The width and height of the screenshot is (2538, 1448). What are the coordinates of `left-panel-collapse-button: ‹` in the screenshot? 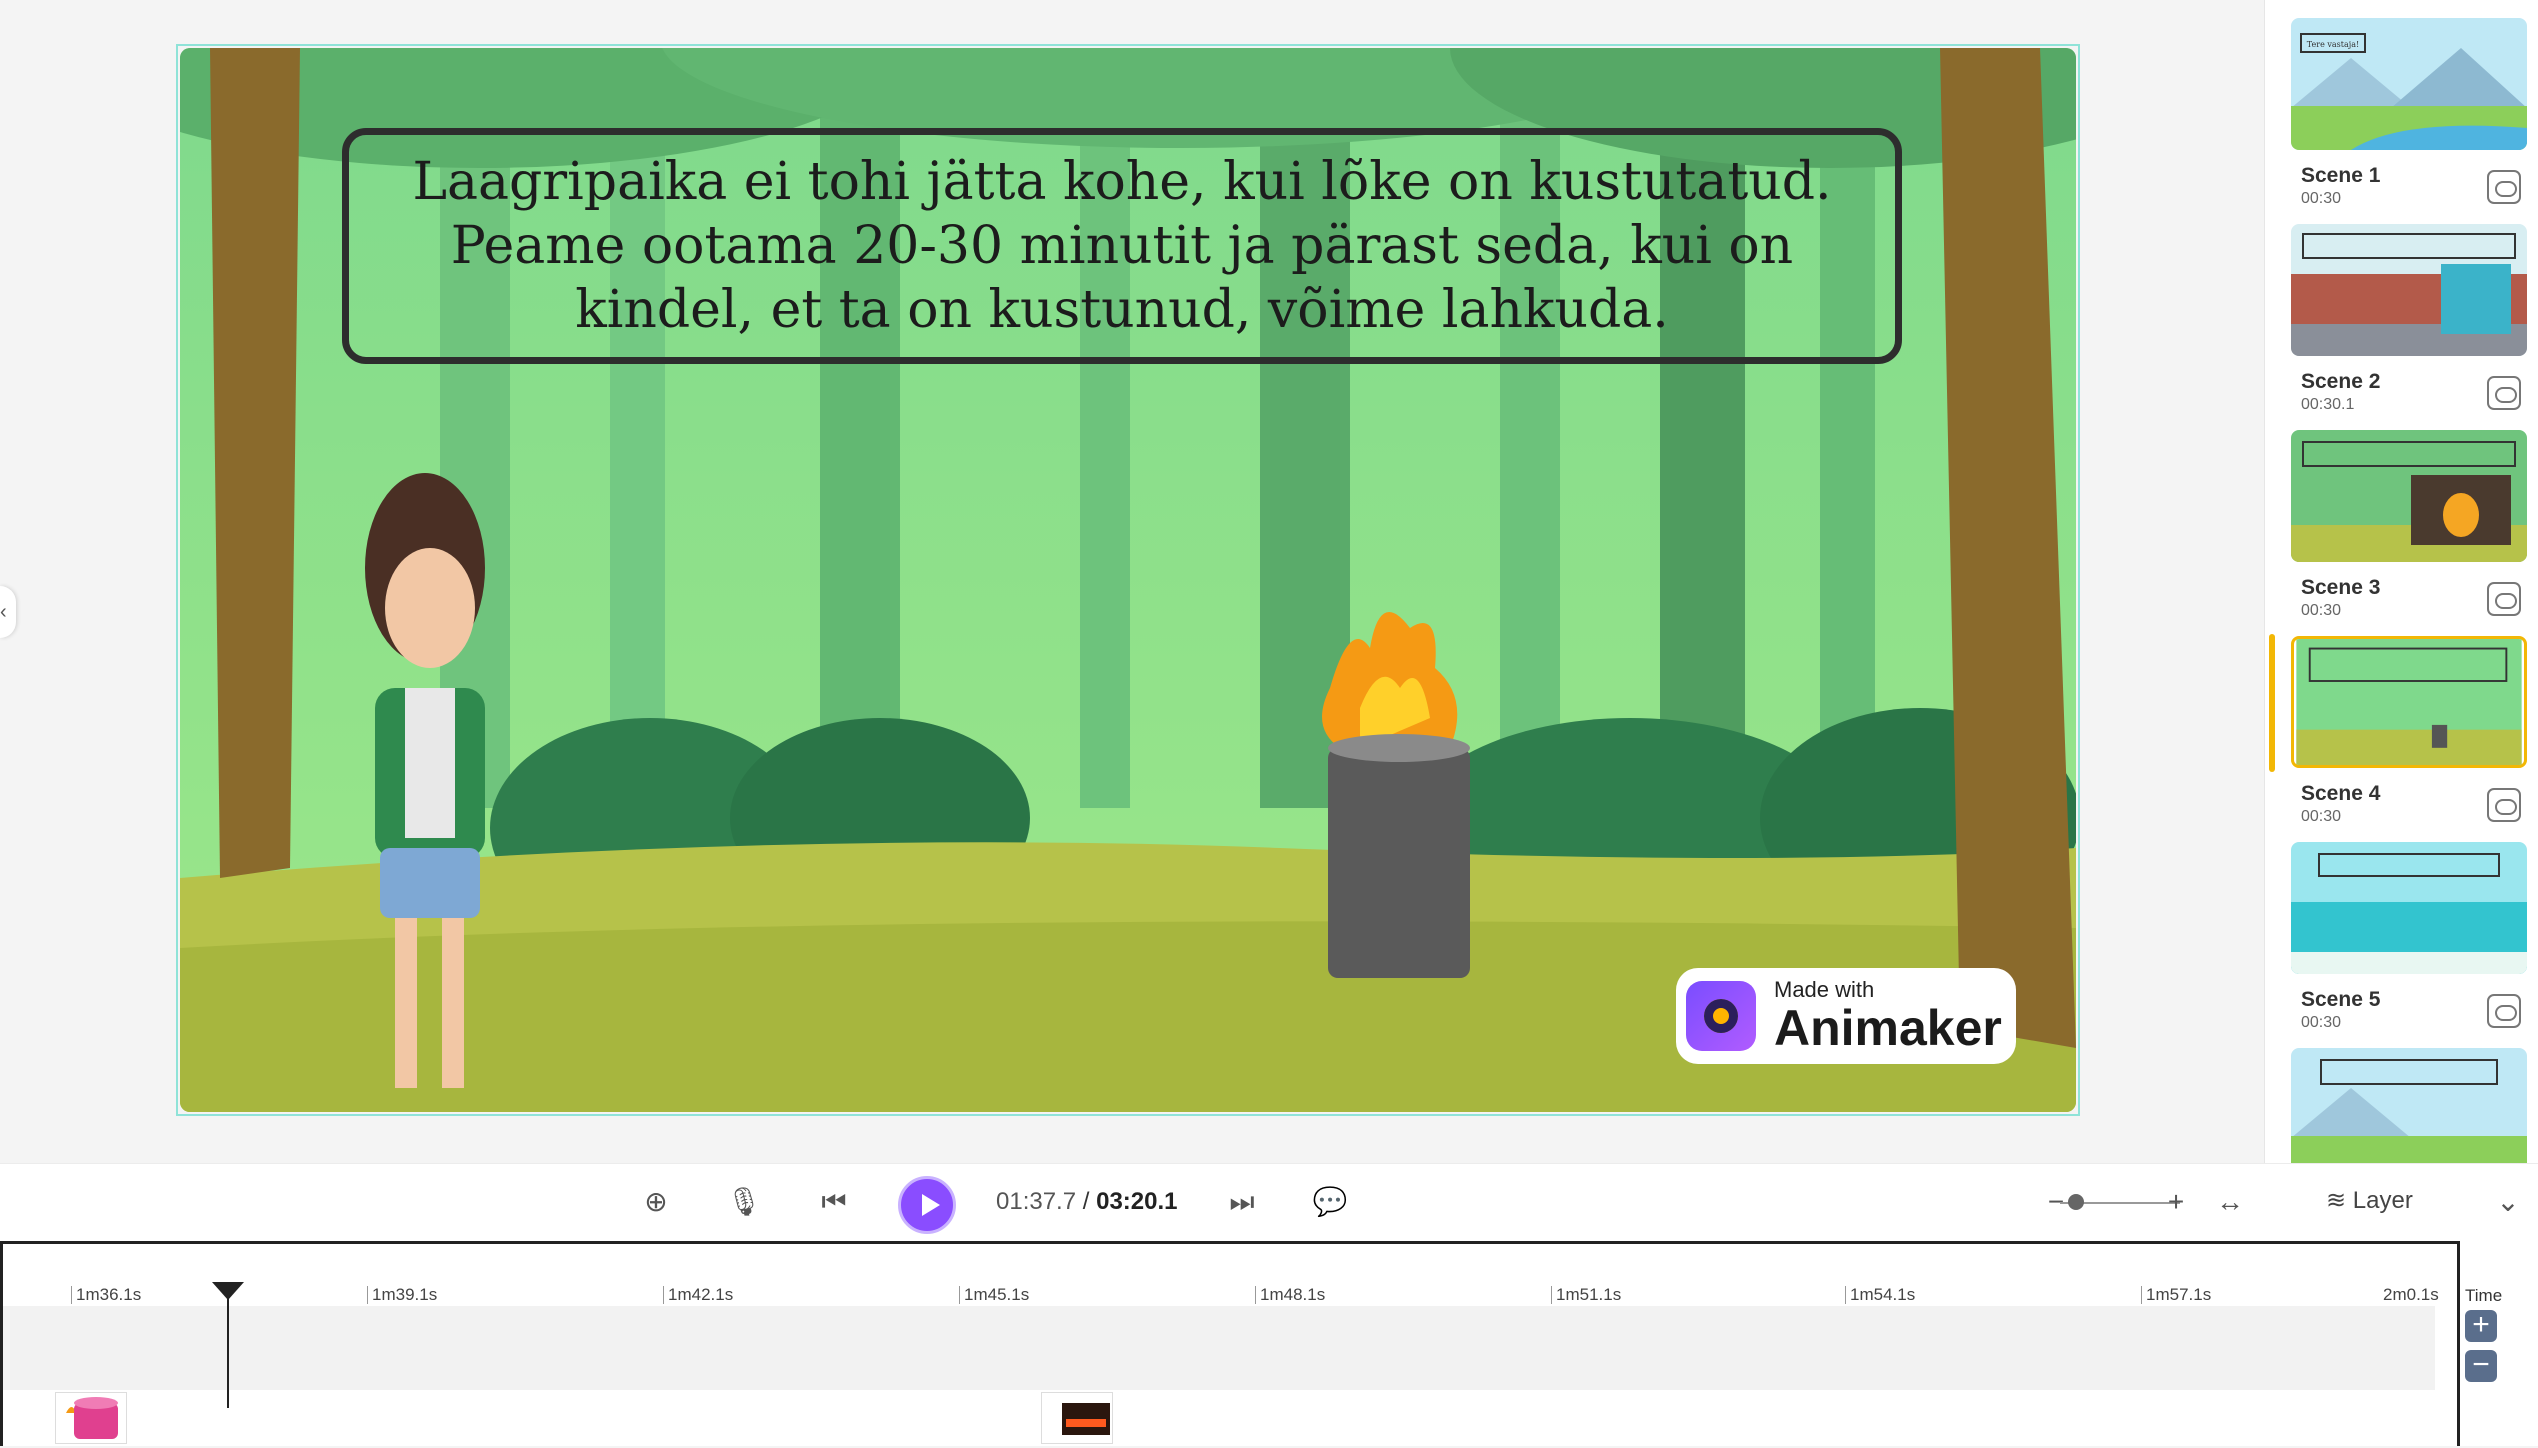 It's located at (8, 612).